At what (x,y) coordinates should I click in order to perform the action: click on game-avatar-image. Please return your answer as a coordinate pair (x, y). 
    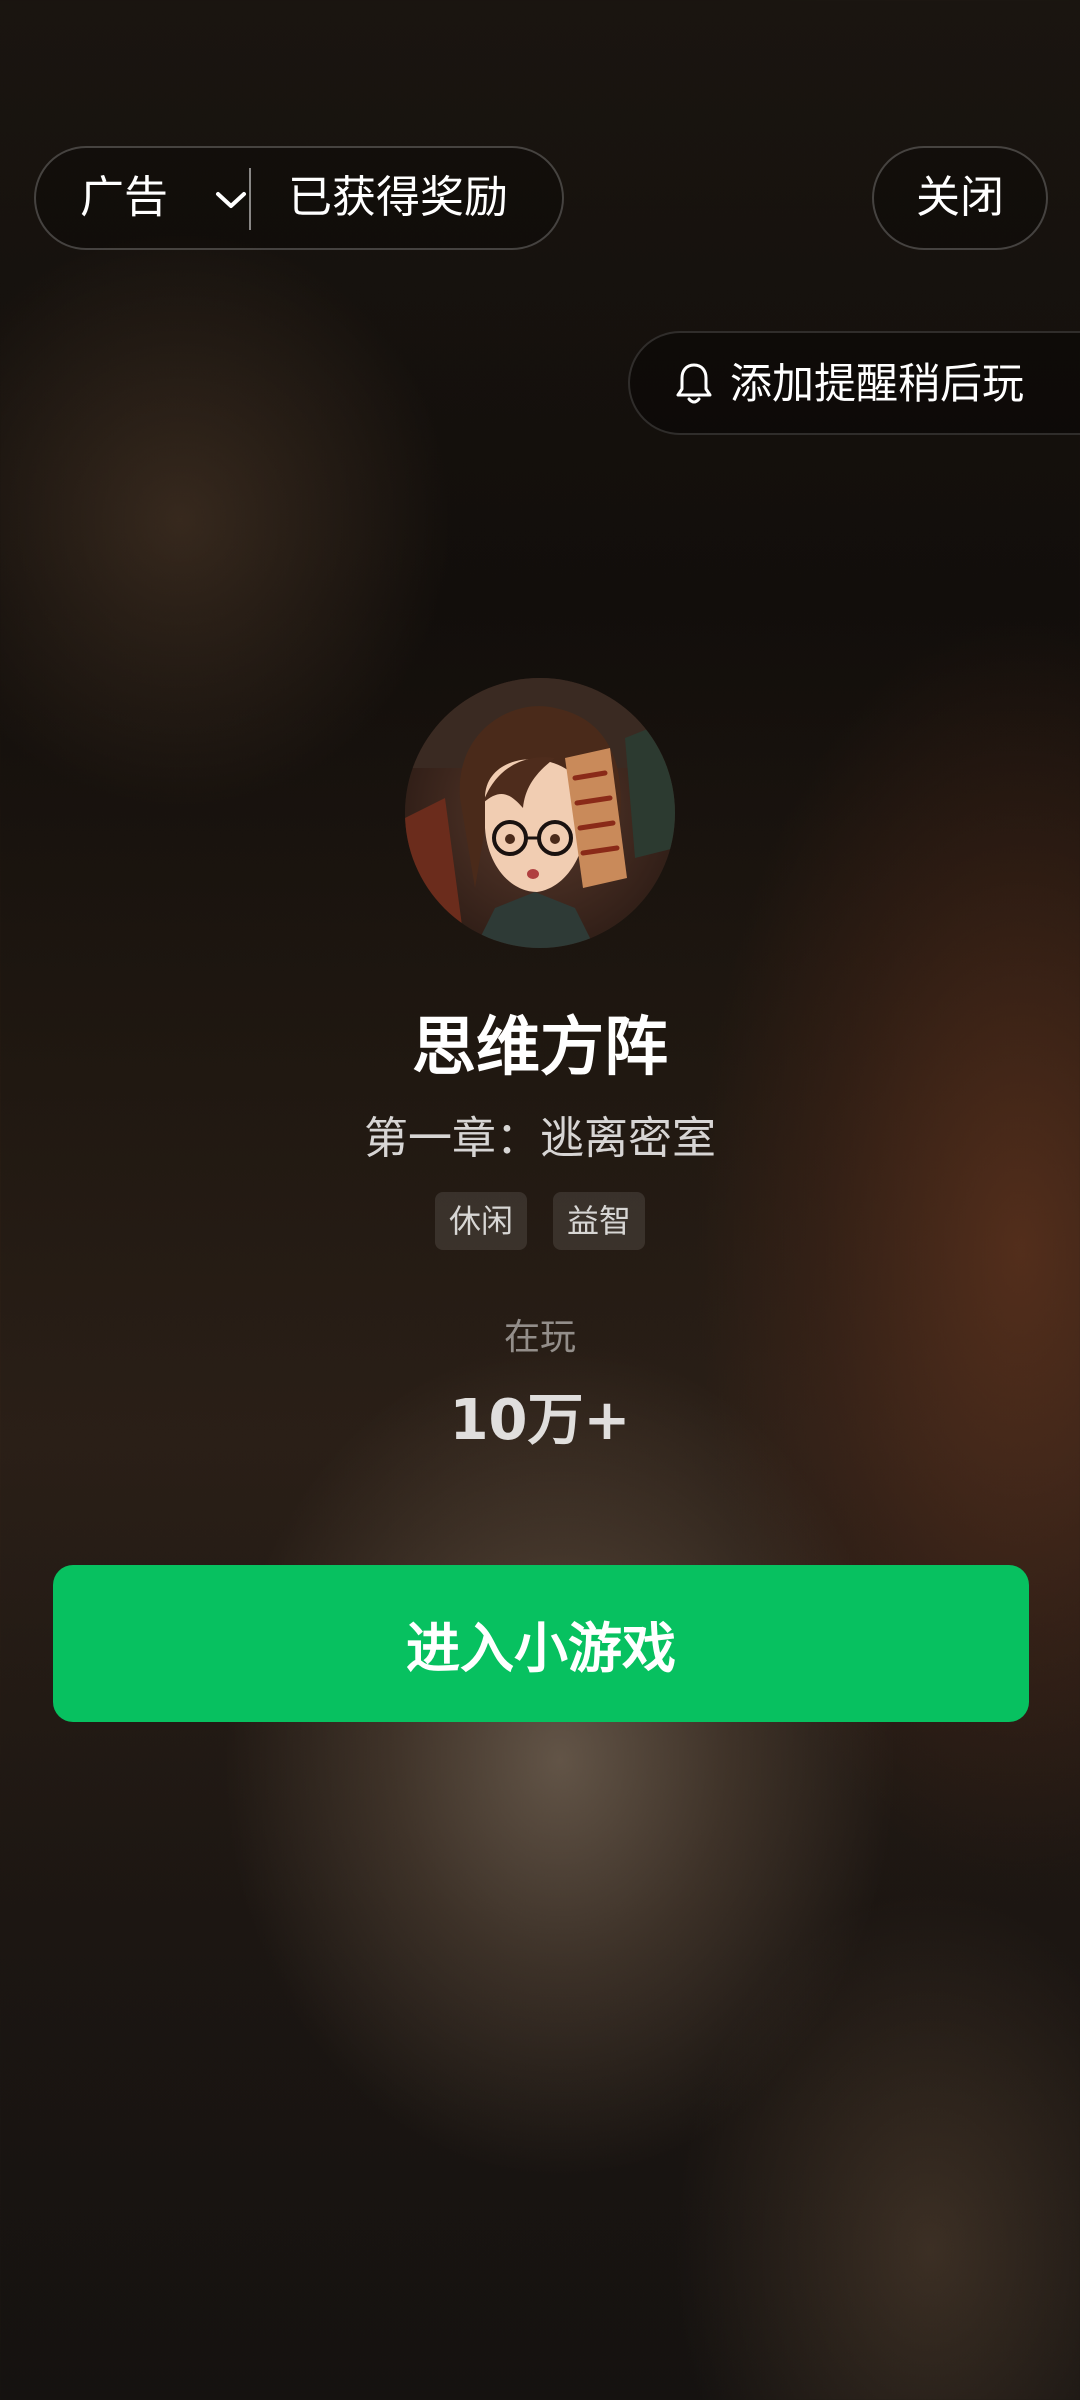
    Looking at the image, I should click on (540, 813).